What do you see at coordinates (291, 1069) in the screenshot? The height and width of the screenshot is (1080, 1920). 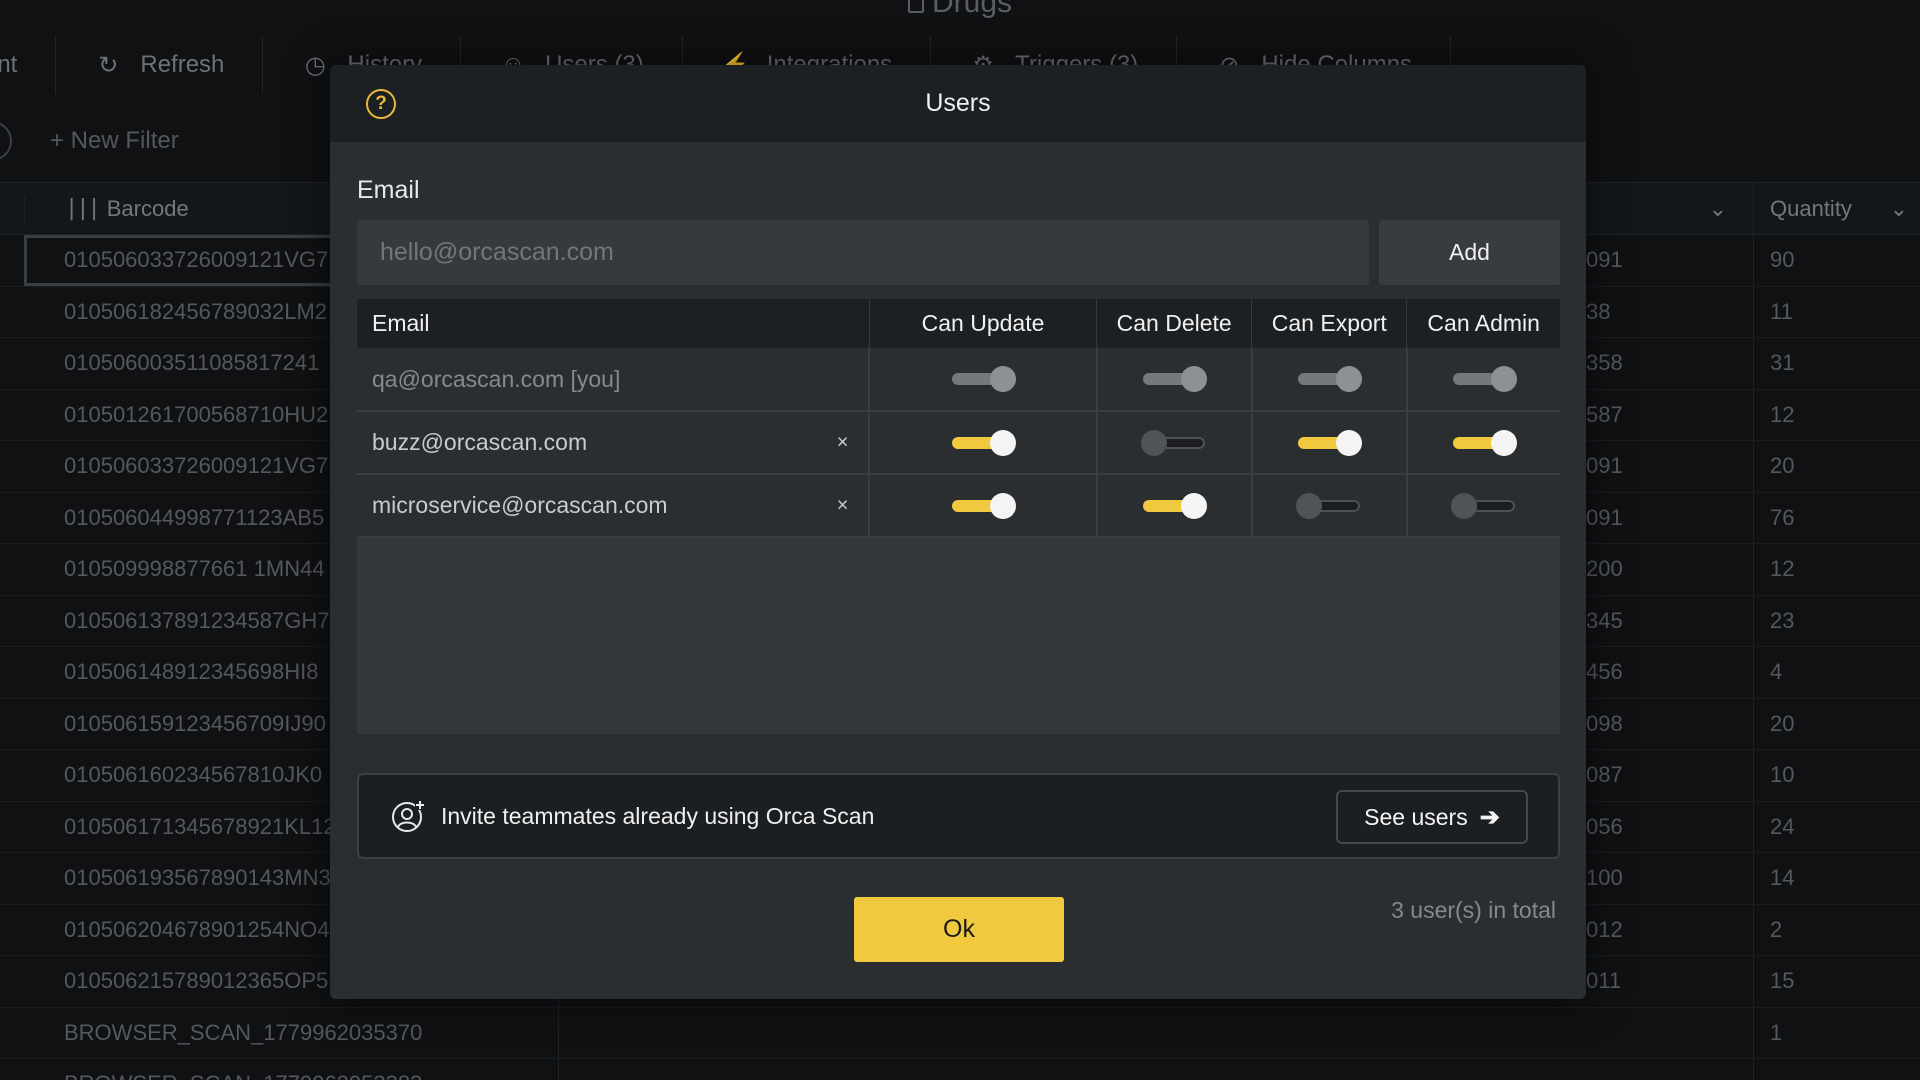 I see `barcode-cell: BROWSER_SCAN_1779962053383` at bounding box center [291, 1069].